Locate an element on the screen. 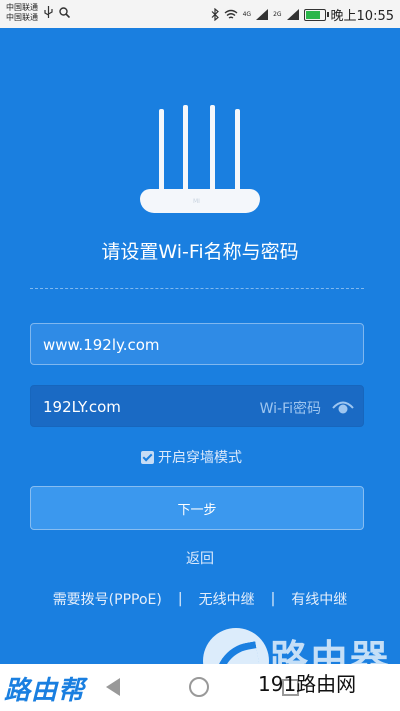 This screenshot has width=400, height=711. wired-relay-link: 有线中继 is located at coordinates (319, 599).